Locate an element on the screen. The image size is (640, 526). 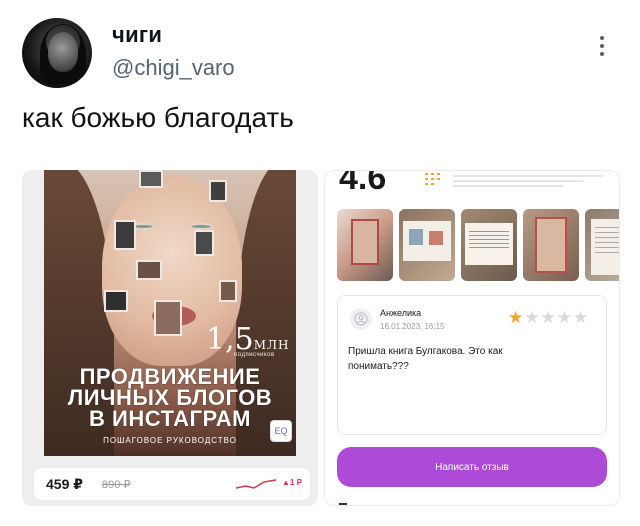
avatar is located at coordinates (57, 53).